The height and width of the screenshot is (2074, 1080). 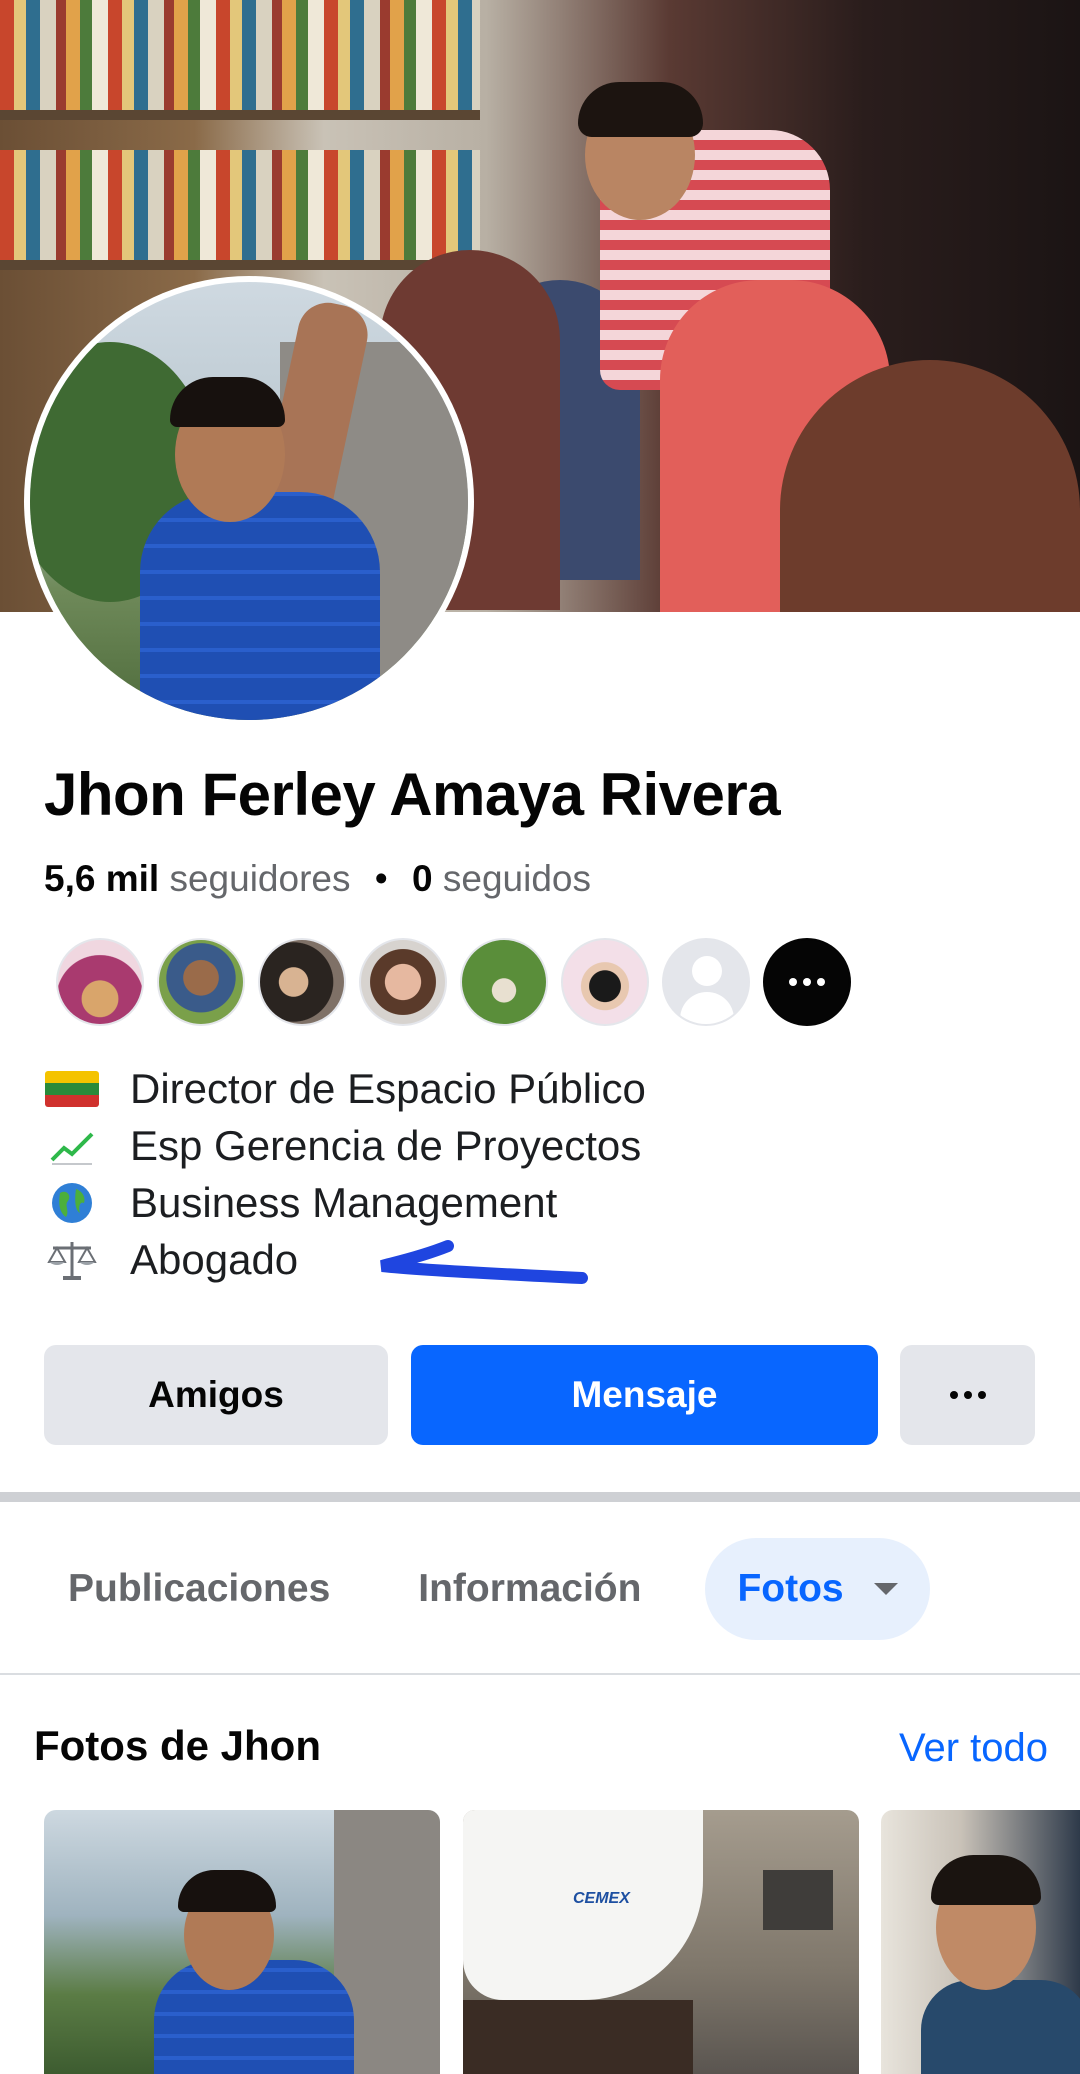 What do you see at coordinates (517, 878) in the screenshot?
I see `following-label: seguidos` at bounding box center [517, 878].